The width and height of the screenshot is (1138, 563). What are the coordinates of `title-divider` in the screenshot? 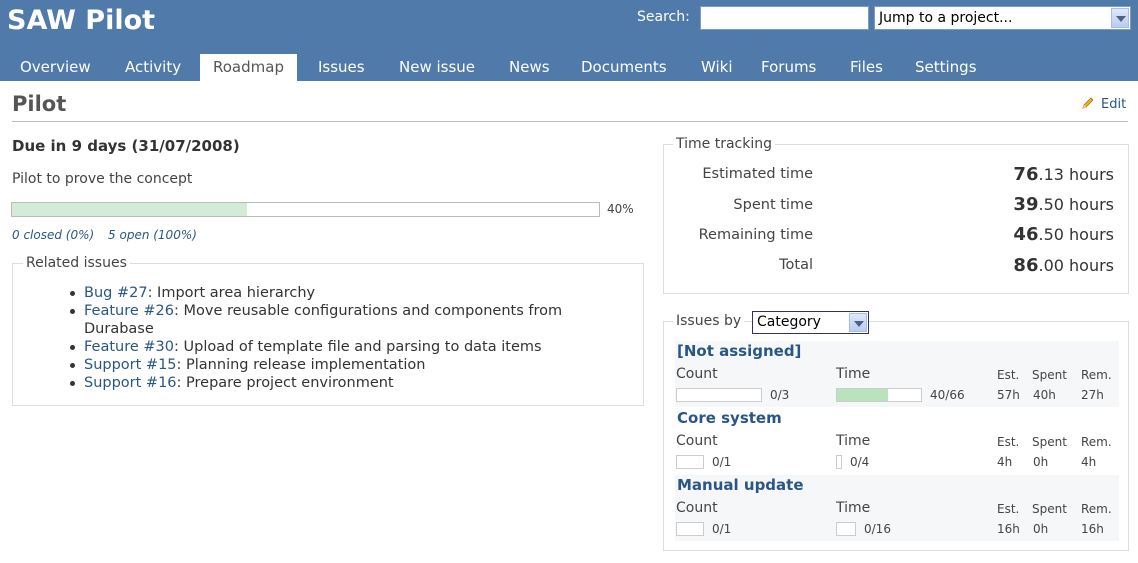 It's located at (570, 121).